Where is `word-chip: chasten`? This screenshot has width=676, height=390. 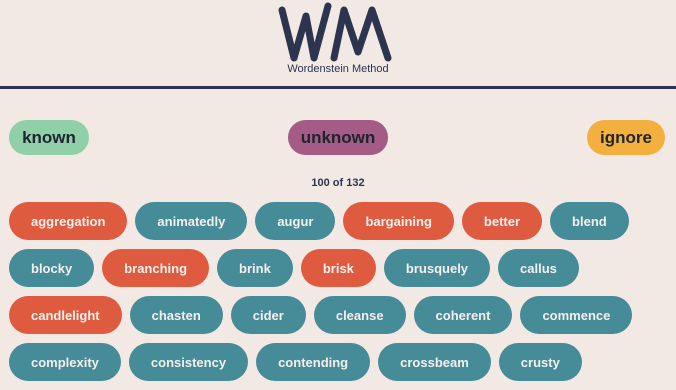
word-chip: chasten is located at coordinates (176, 315).